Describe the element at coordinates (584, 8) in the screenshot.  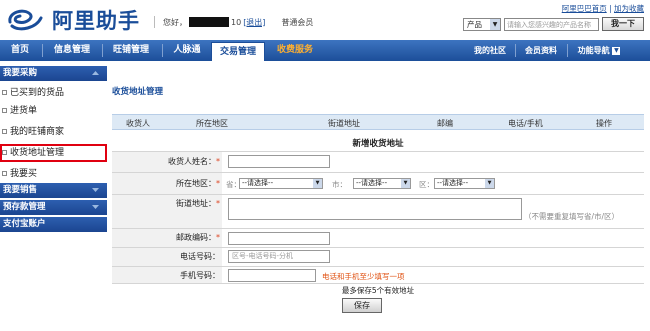
I see `alibaba-home-link: 阿里巴巴首页` at that location.